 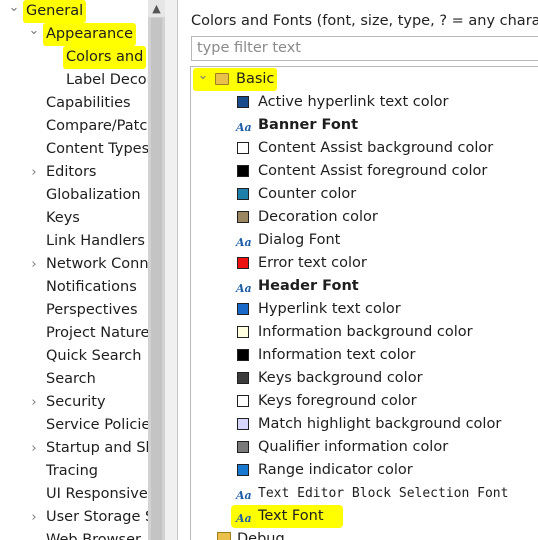 What do you see at coordinates (364, 240) in the screenshot?
I see `color-font-entry: Aa Dialog Font` at bounding box center [364, 240].